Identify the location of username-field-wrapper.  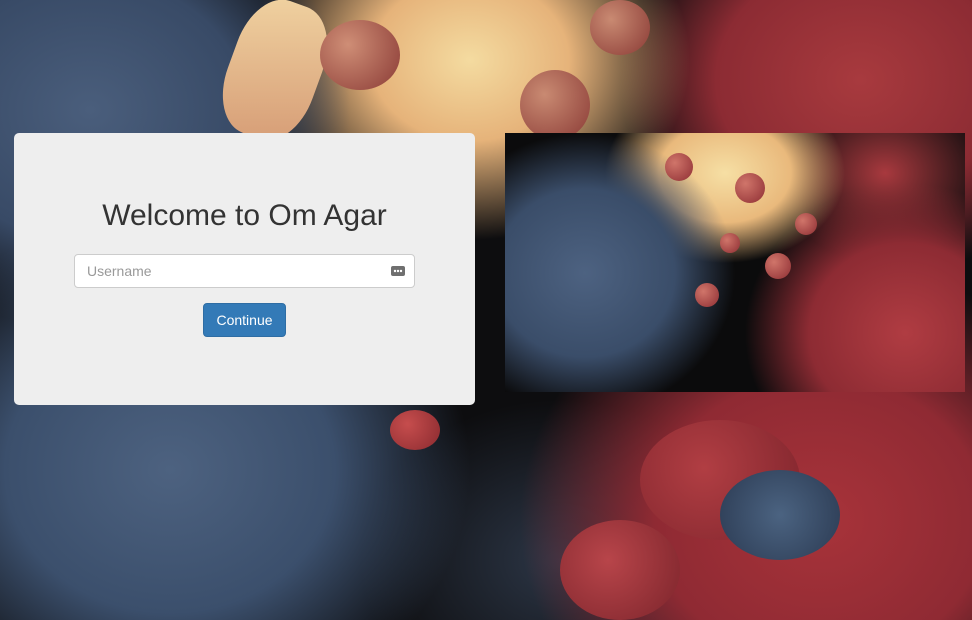
(244, 271).